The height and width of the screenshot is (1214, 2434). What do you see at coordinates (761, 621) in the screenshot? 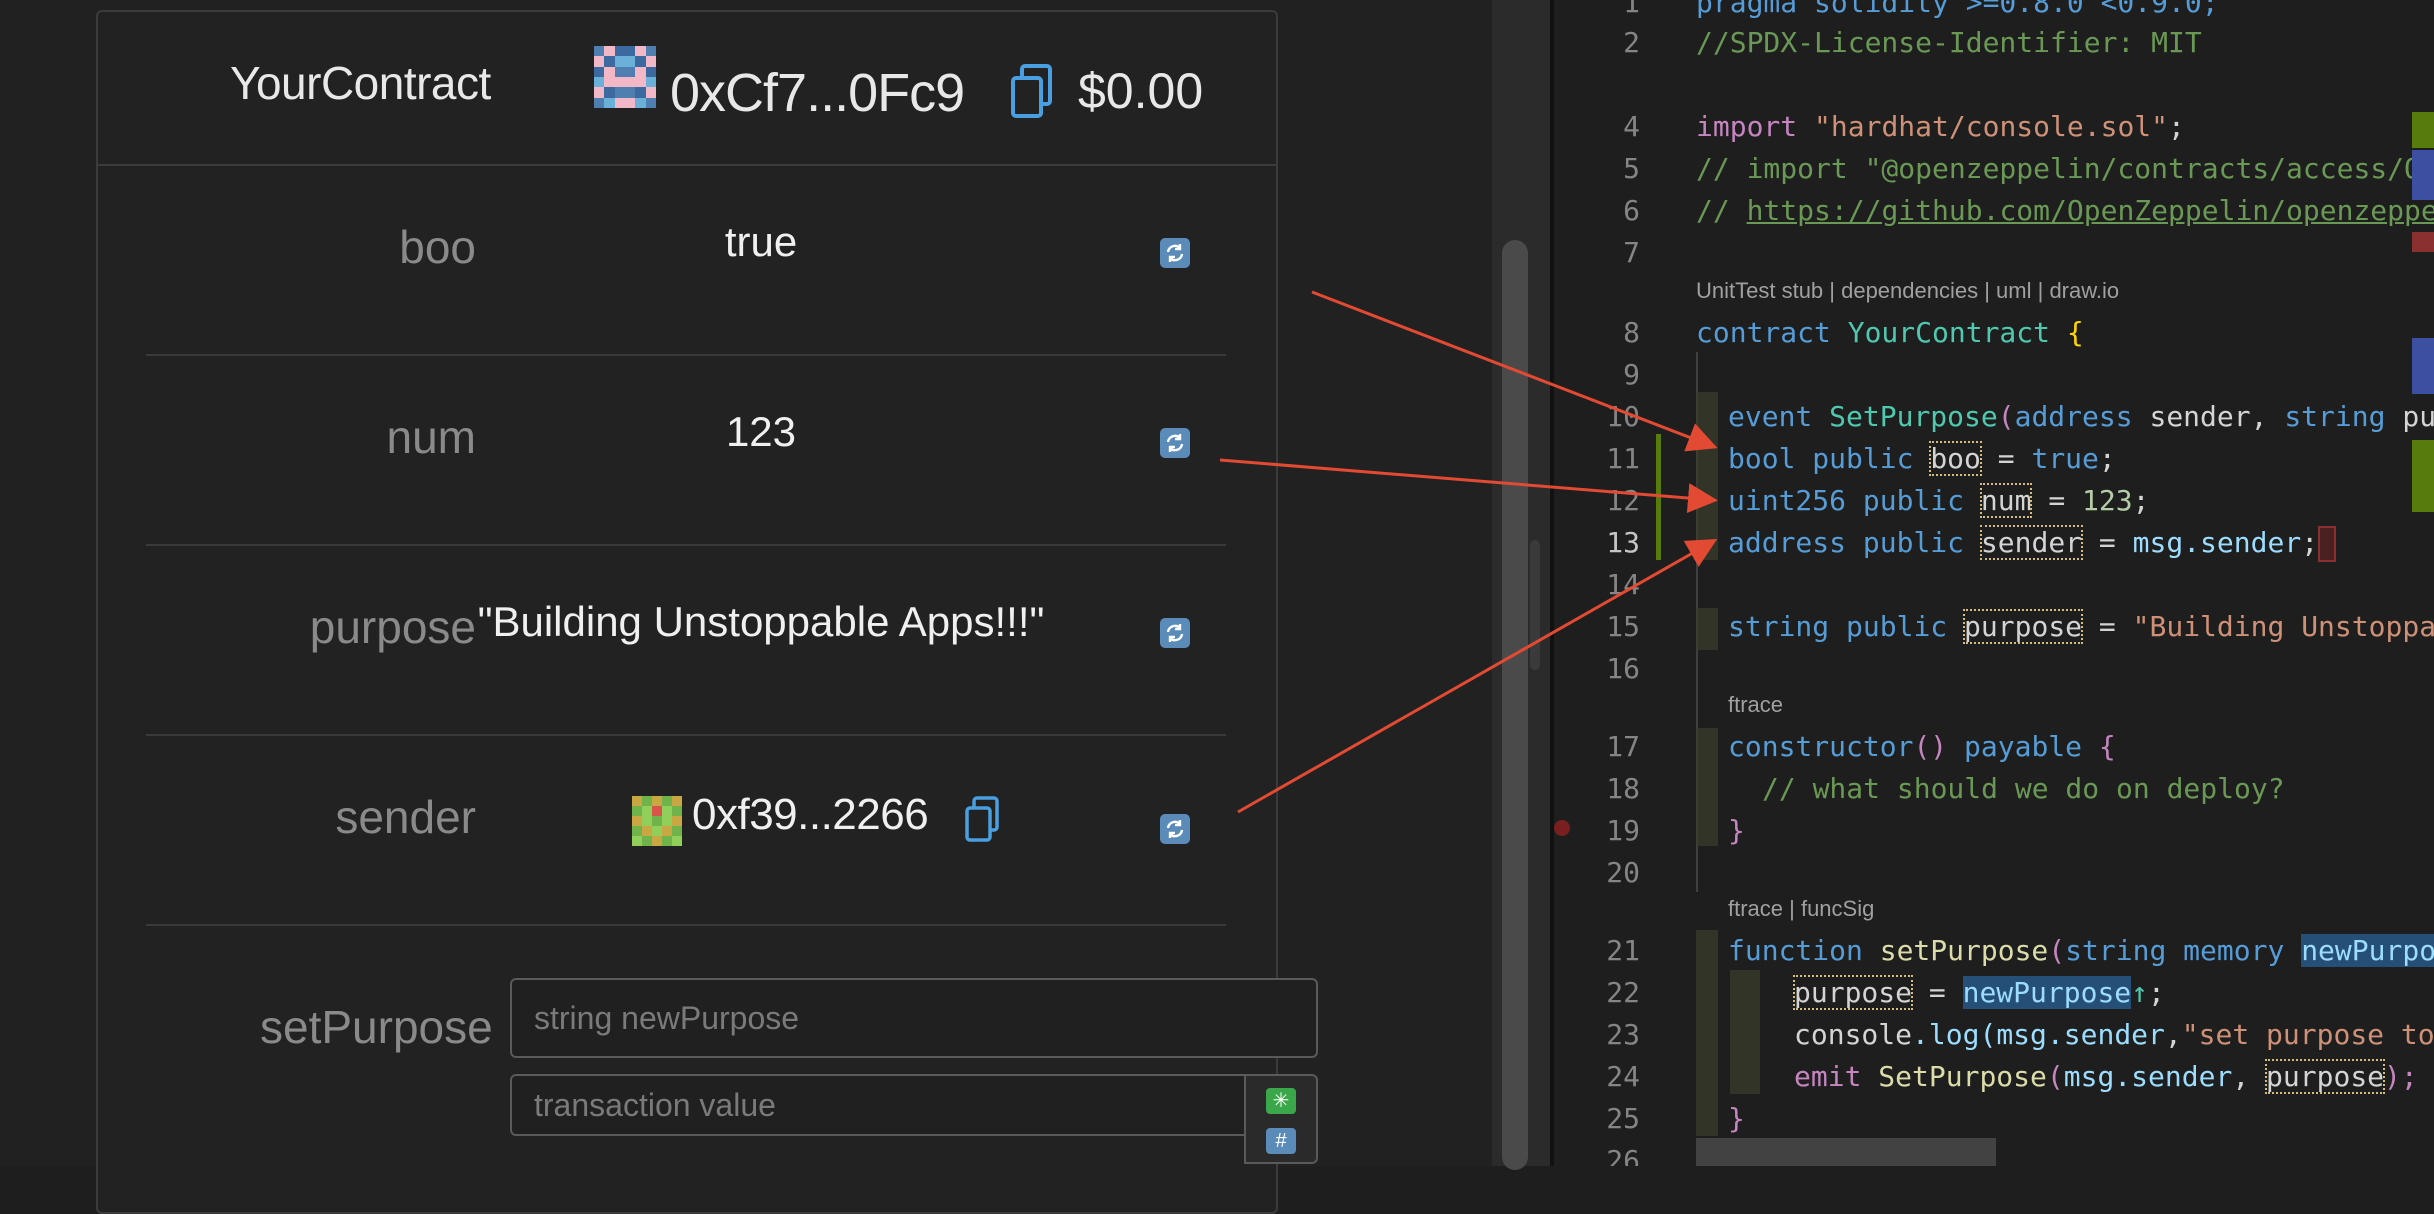
I see `field-value: "Building Unstoppable Apps!!!"` at bounding box center [761, 621].